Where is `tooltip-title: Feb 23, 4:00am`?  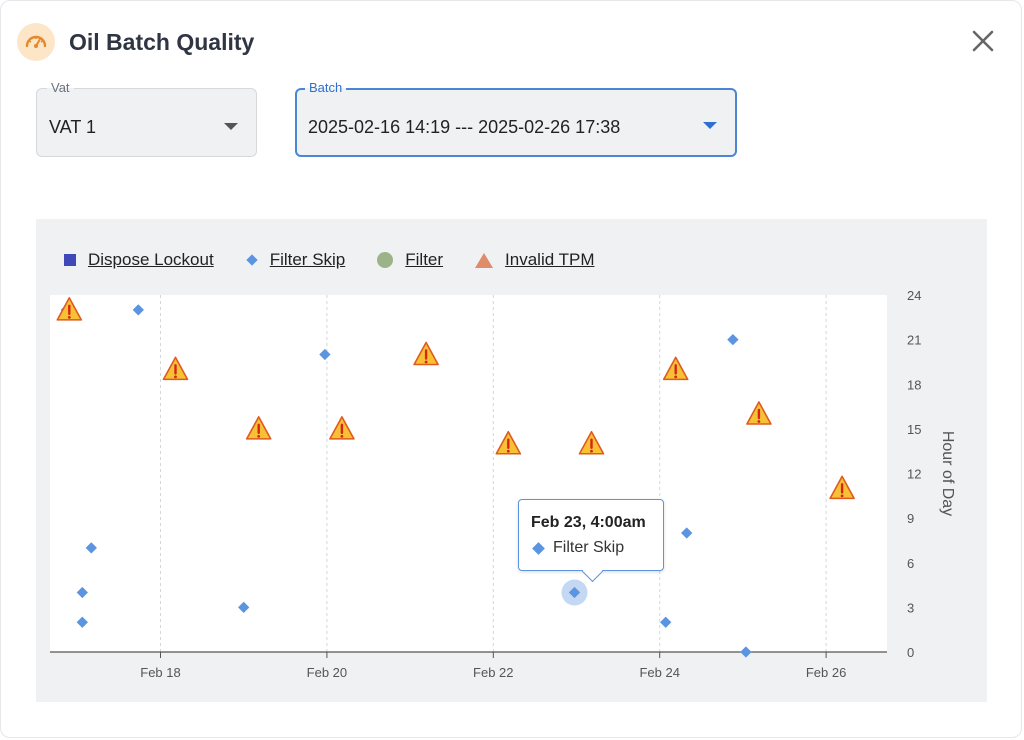
tooltip-title: Feb 23, 4:00am is located at coordinates (588, 522).